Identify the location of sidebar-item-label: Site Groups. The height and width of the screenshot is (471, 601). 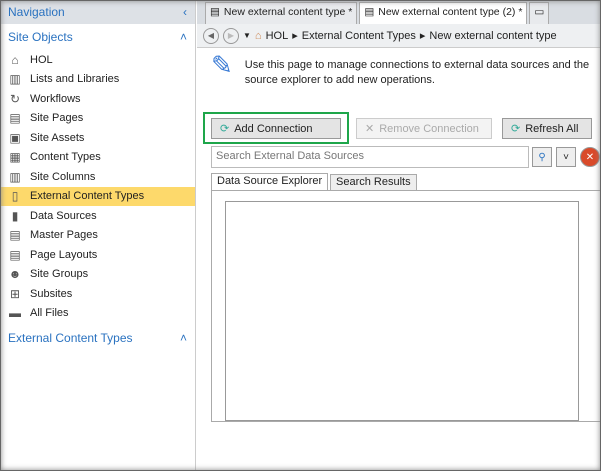
(59, 274).